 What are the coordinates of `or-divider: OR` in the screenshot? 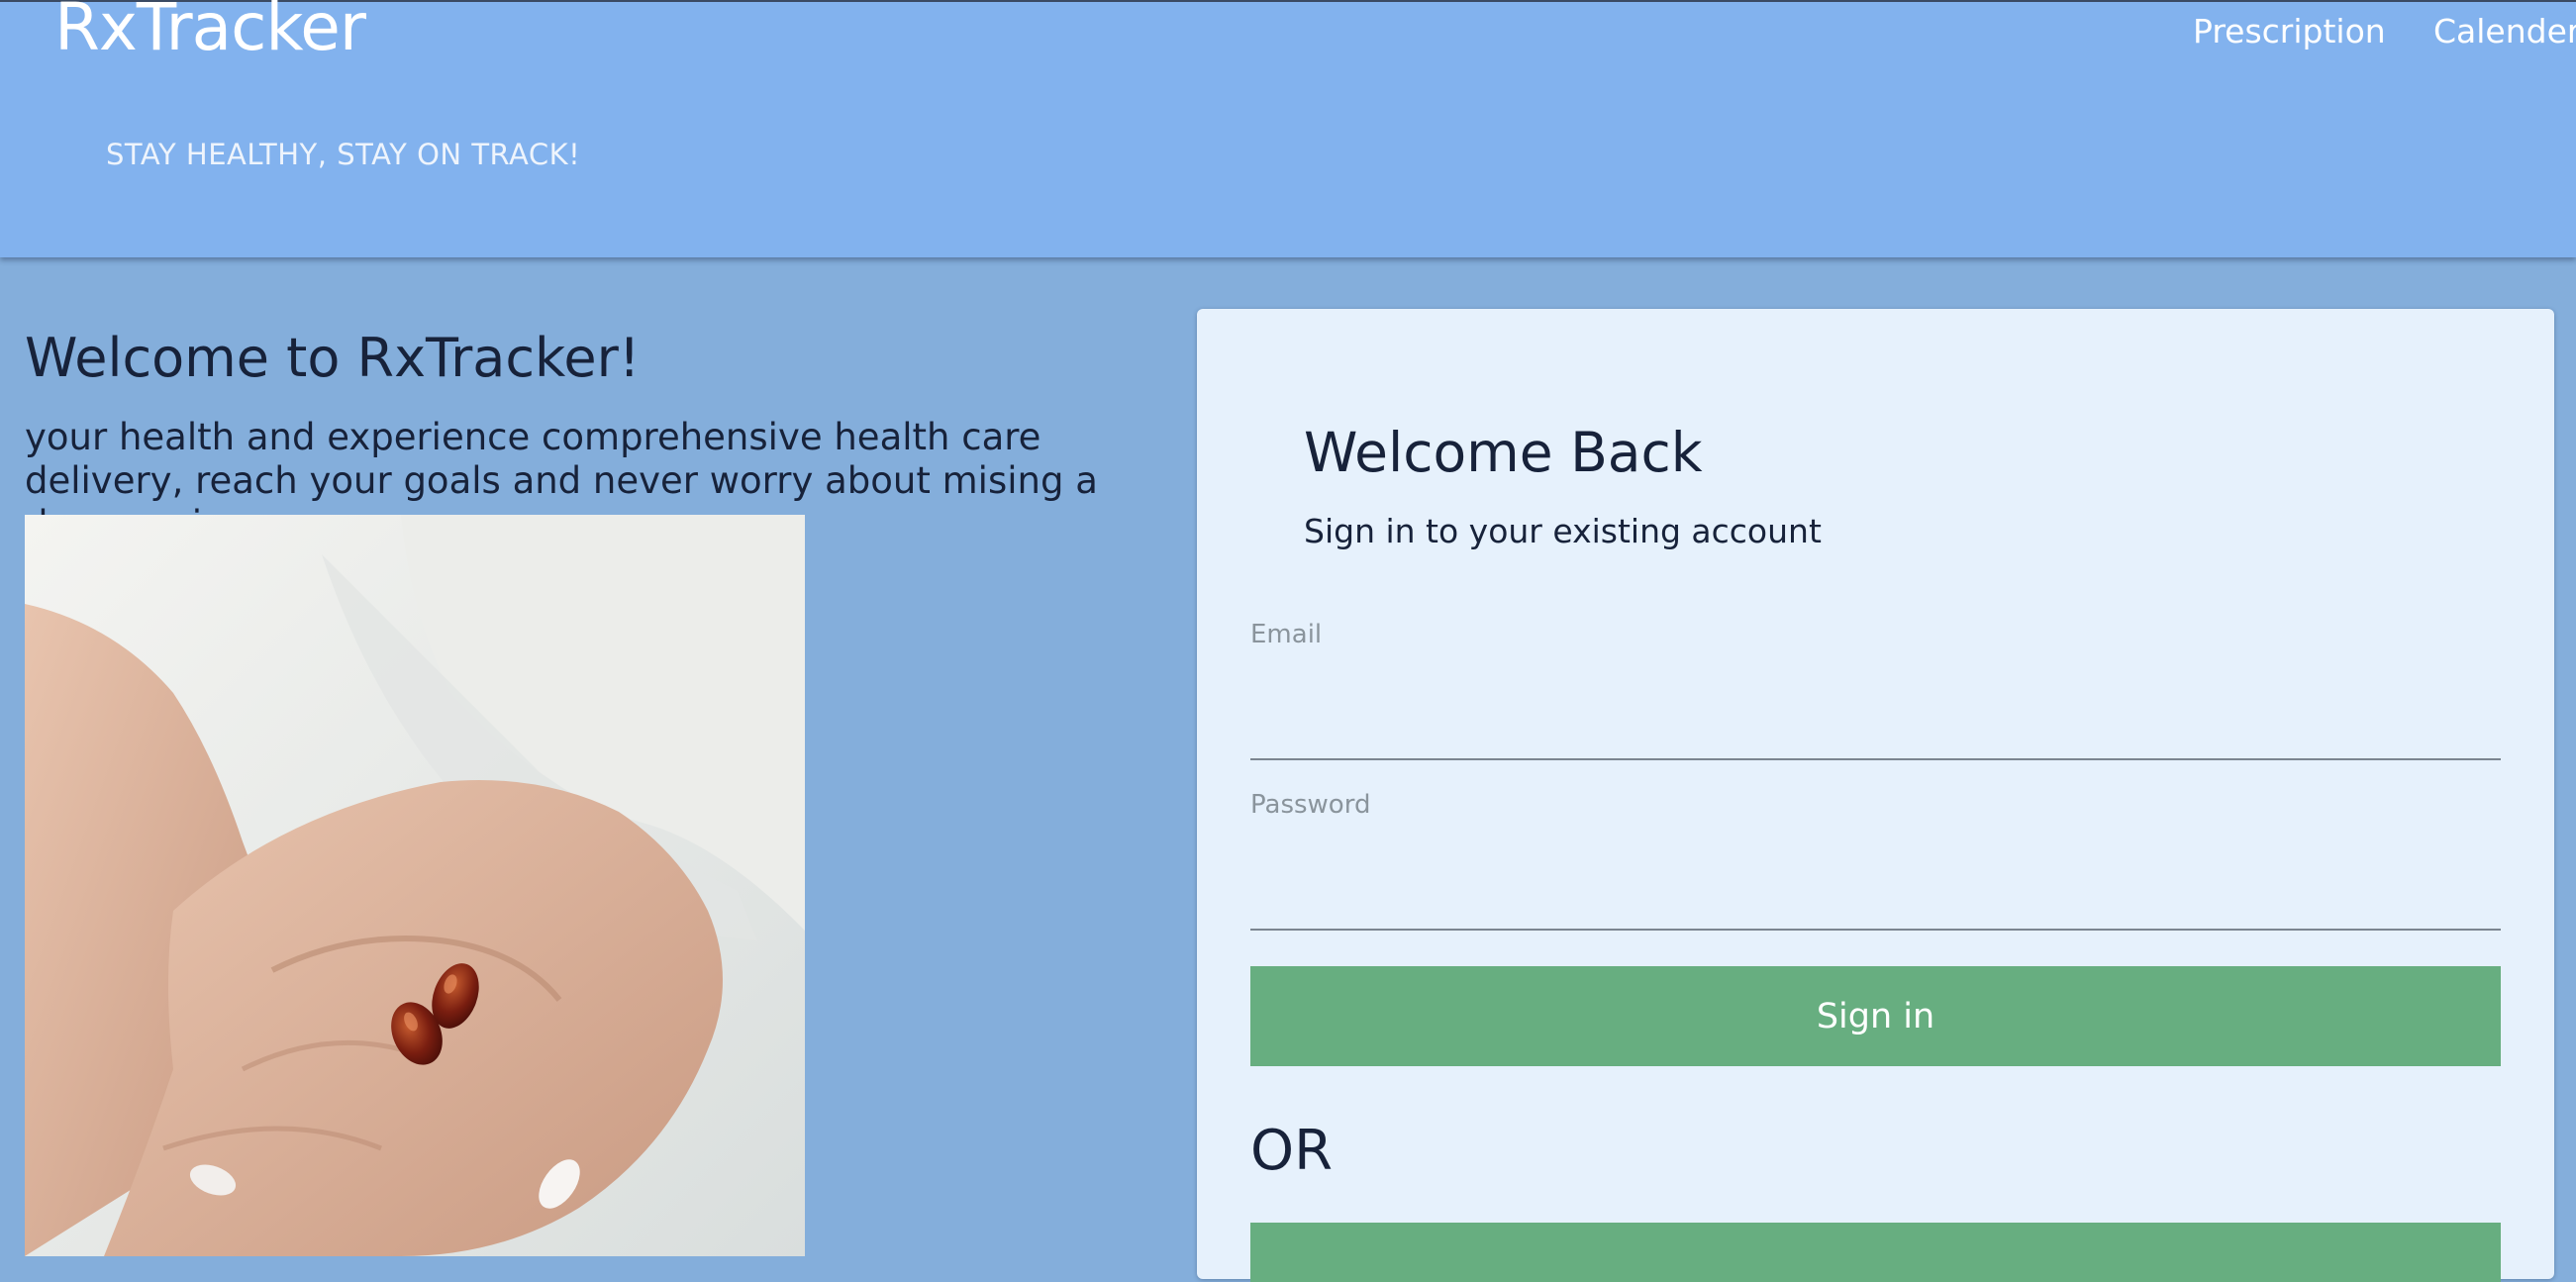 It's located at (1291, 1151).